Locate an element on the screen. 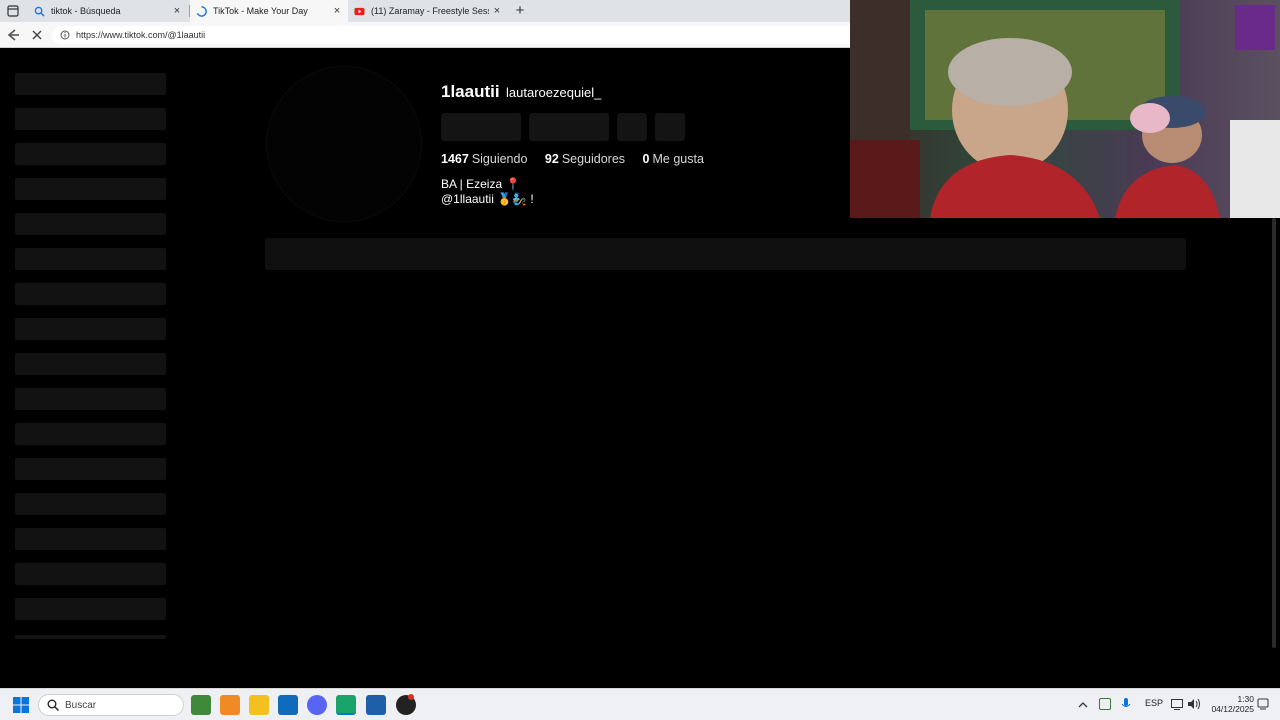 The image size is (1280, 720). more-options-button is located at coordinates (670, 127).